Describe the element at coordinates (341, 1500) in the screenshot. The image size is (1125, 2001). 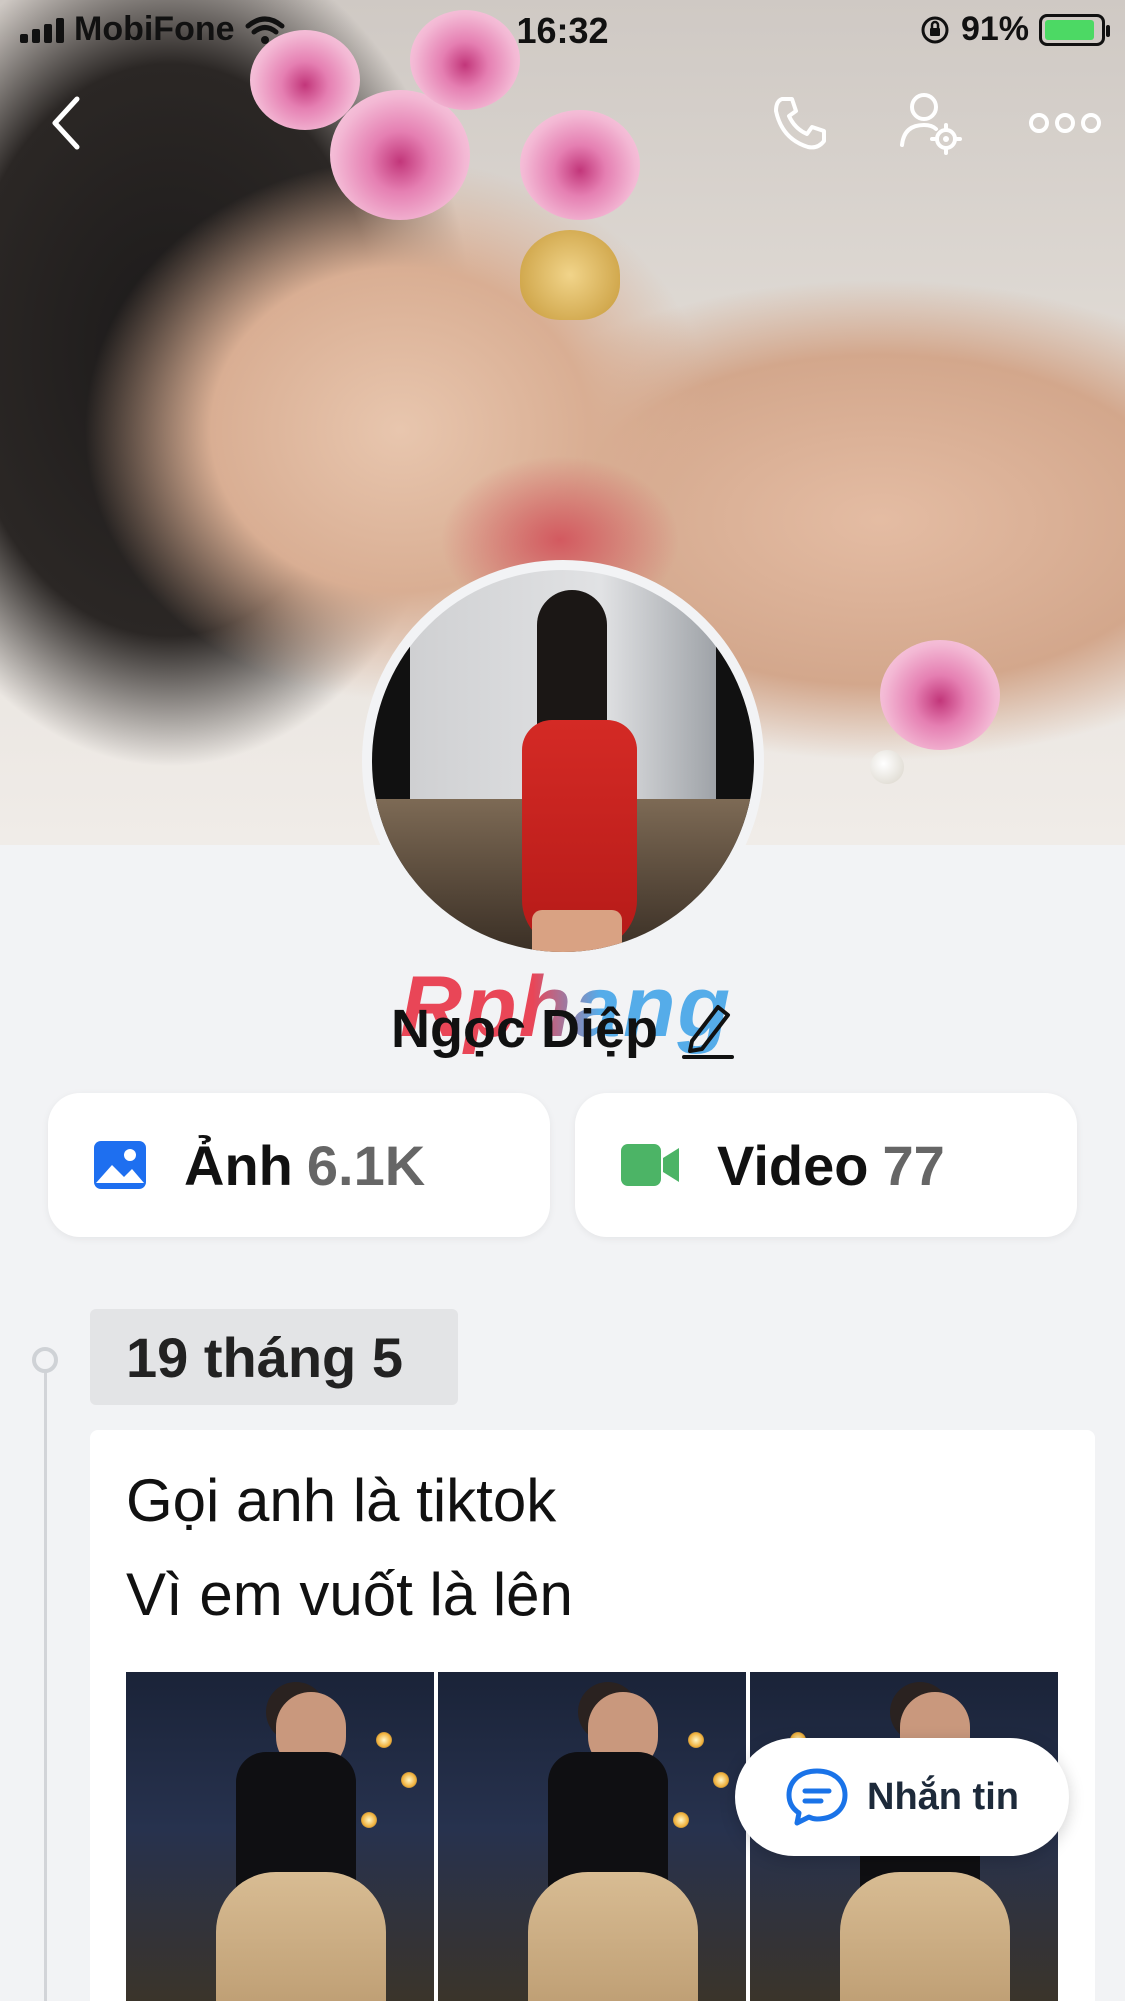
I see `post-text-line: Gọi anh là tiktok` at that location.